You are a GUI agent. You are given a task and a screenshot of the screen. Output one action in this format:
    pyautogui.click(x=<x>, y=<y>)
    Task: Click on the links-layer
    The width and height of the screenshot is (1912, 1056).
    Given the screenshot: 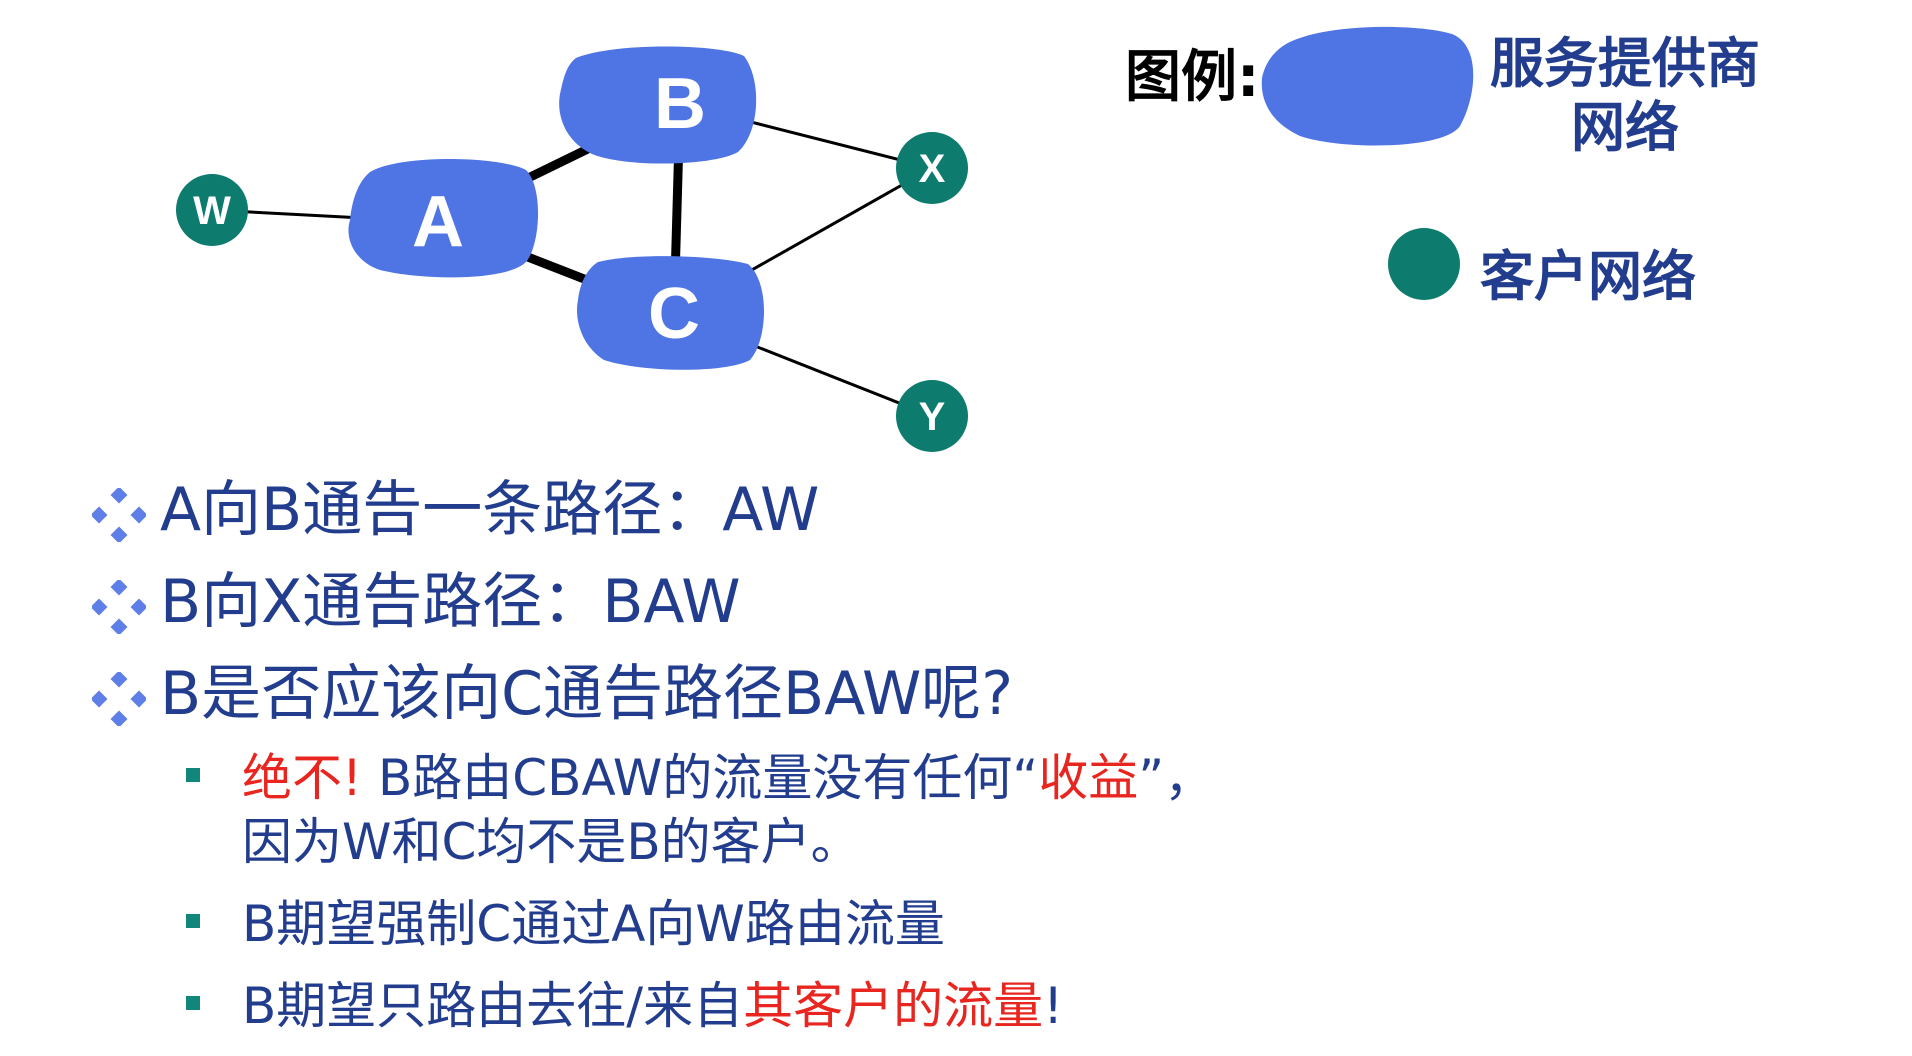 What is the action you would take?
    pyautogui.click(x=572, y=258)
    